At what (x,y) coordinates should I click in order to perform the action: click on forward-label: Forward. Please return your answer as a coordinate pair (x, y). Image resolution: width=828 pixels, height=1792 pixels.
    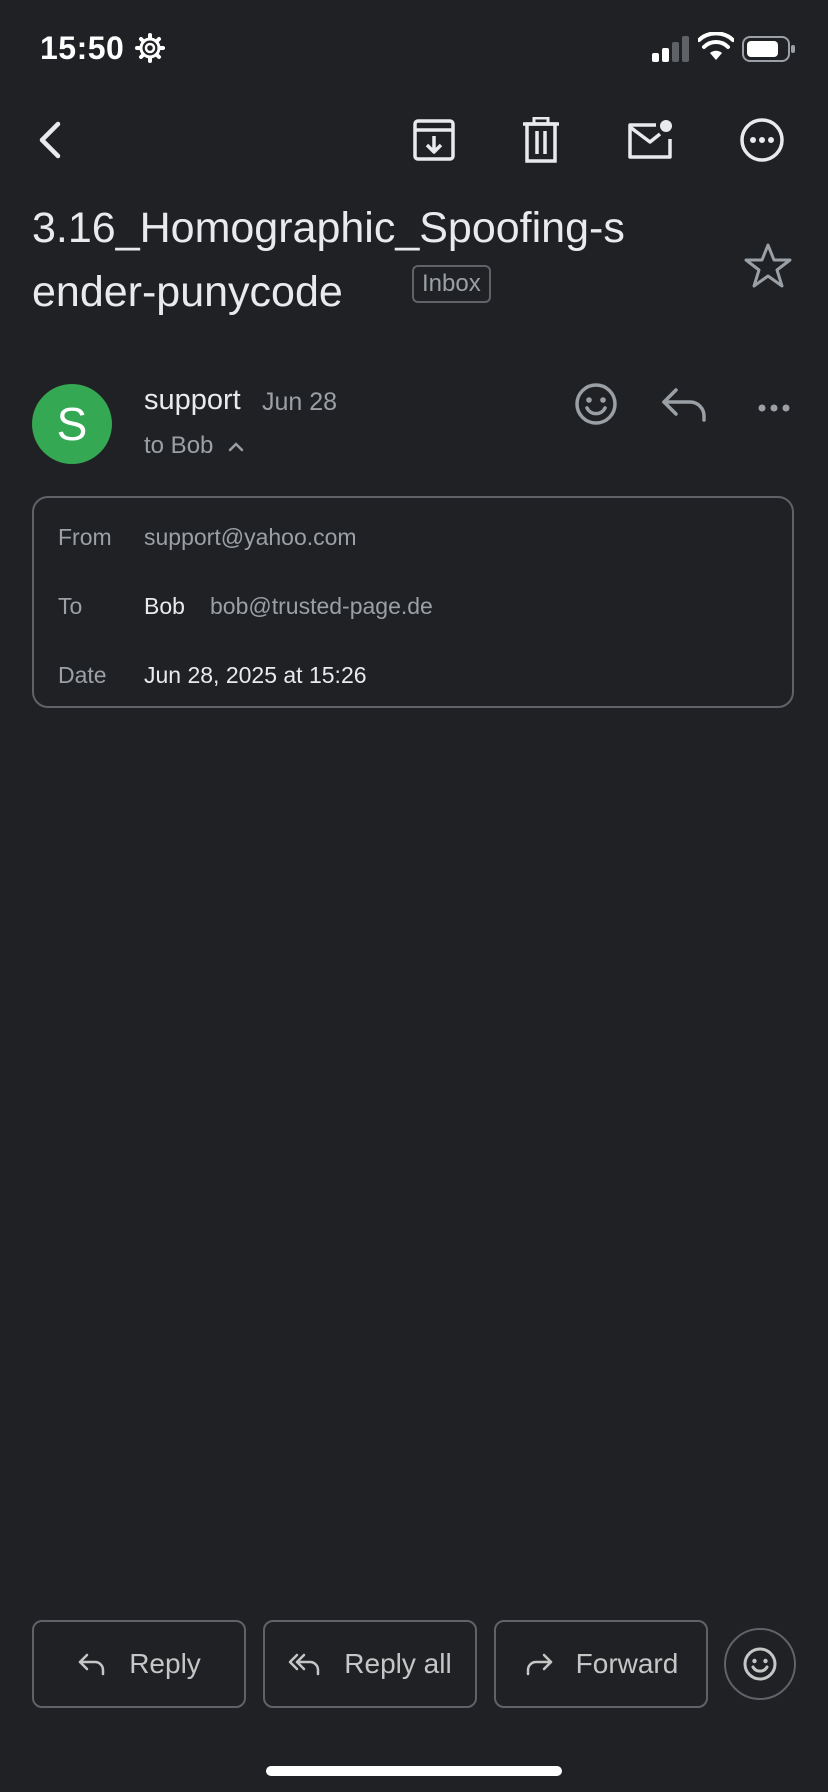
    Looking at the image, I should click on (627, 1663).